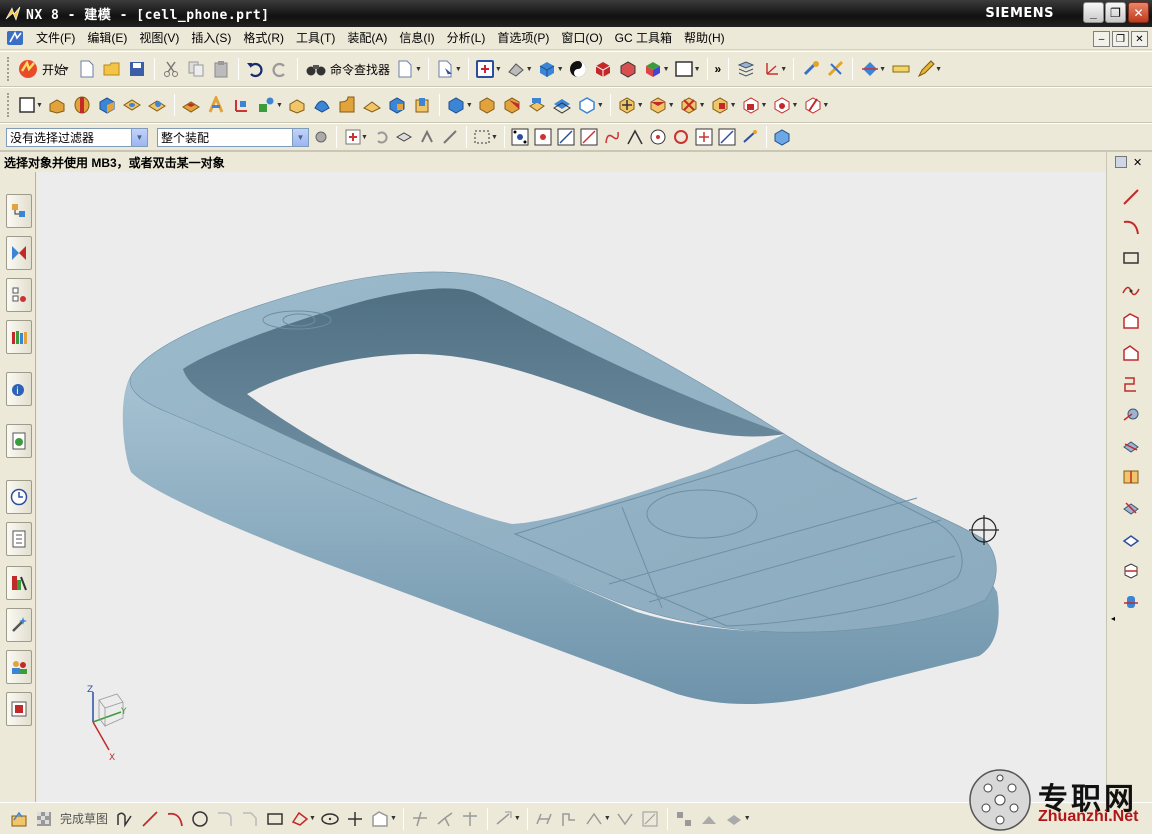 The height and width of the screenshot is (834, 1152). What do you see at coordinates (315, 38) in the screenshot?
I see `menu-tools: 工具(T)` at bounding box center [315, 38].